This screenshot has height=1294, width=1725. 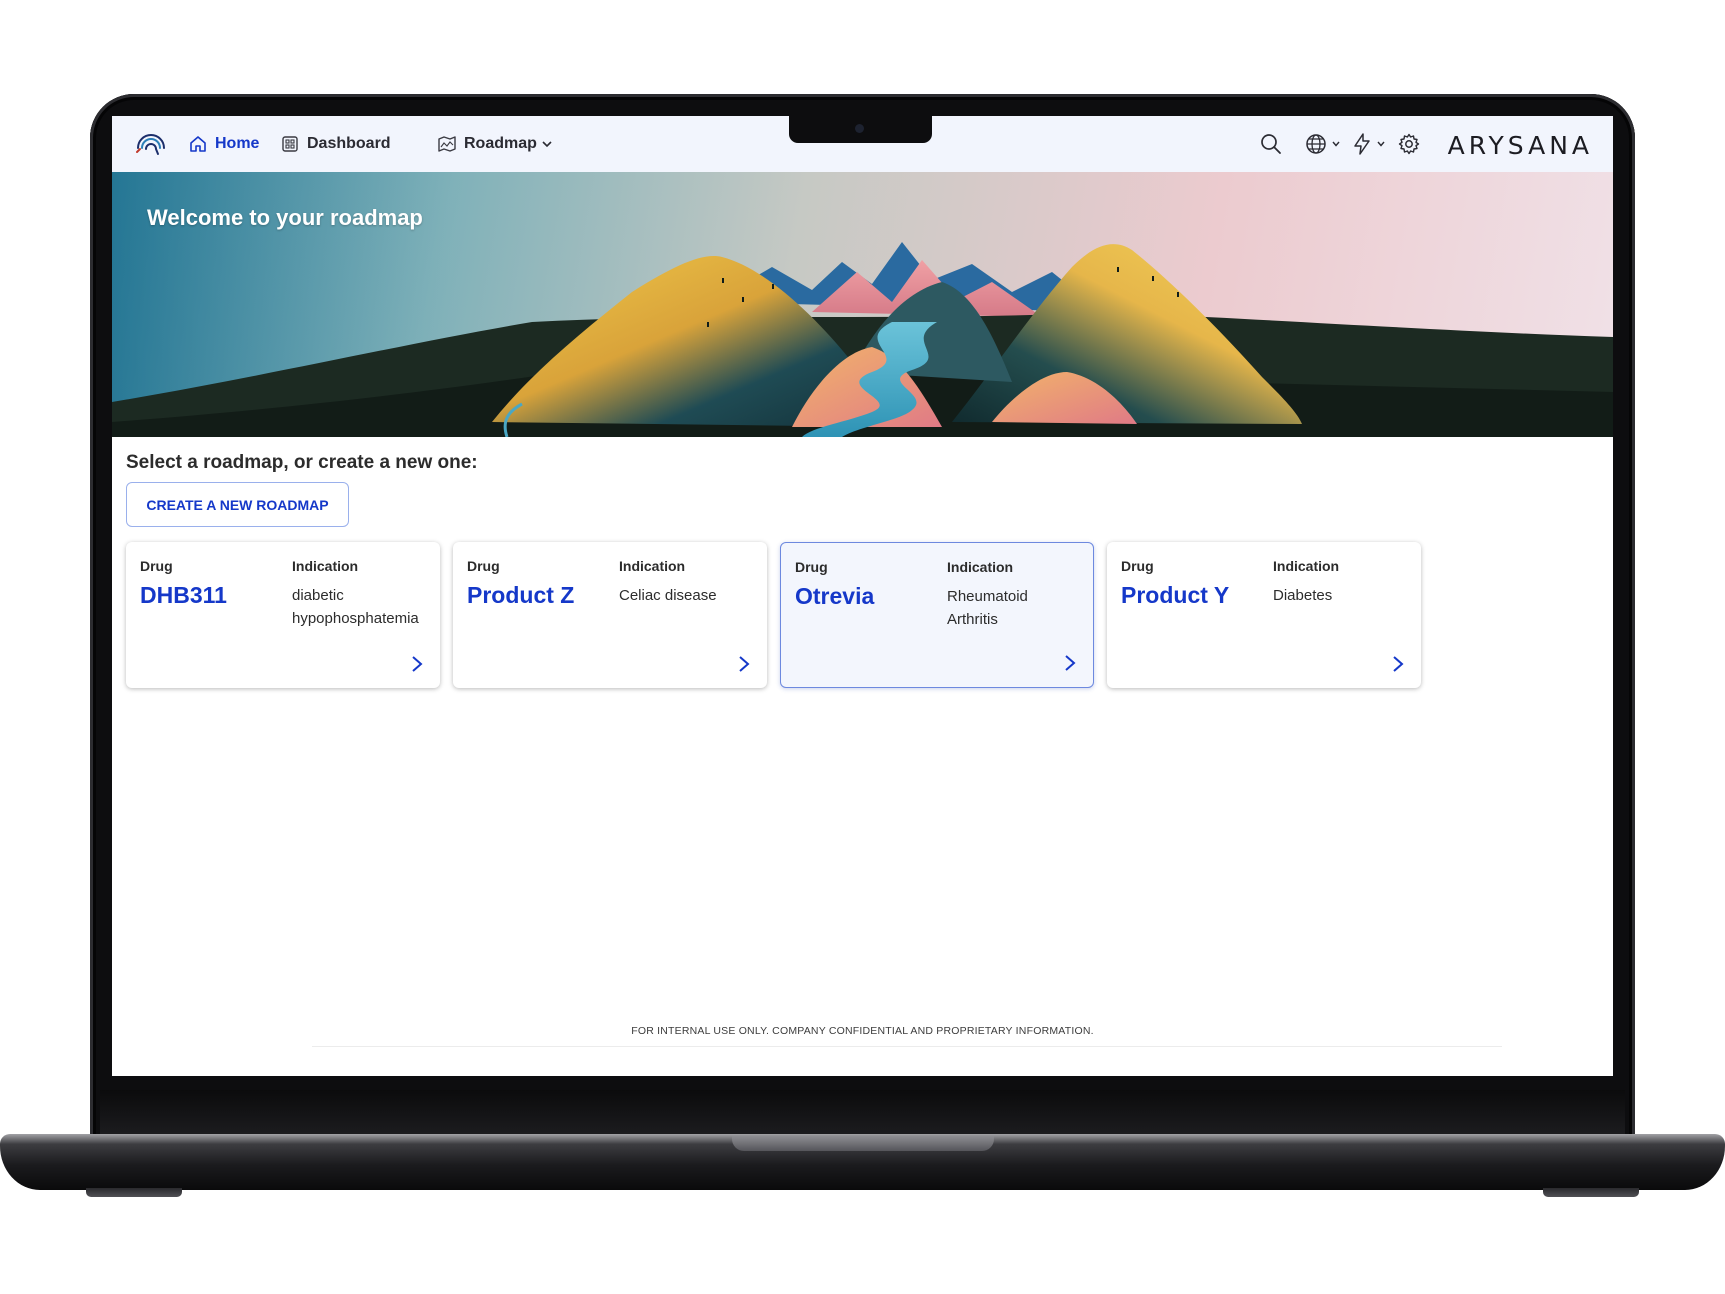 I want to click on drug-name: Otrevia, so click(x=835, y=596).